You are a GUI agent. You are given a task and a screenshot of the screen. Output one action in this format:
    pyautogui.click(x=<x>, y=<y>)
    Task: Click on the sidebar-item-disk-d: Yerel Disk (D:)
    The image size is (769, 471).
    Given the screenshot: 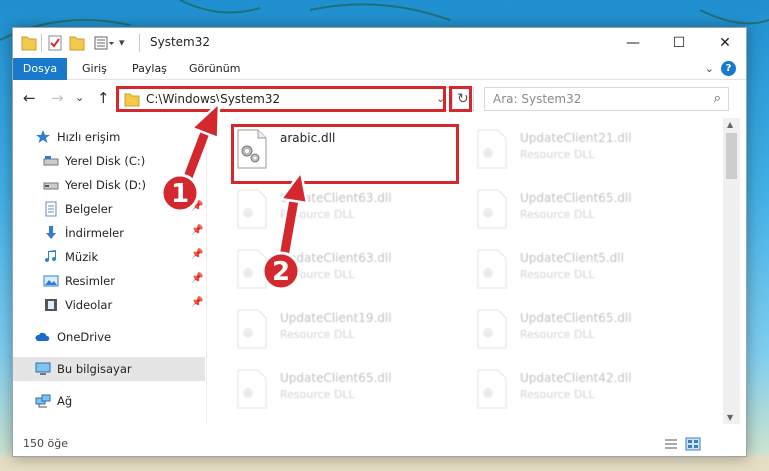 What is the action you would take?
    pyautogui.click(x=109, y=185)
    